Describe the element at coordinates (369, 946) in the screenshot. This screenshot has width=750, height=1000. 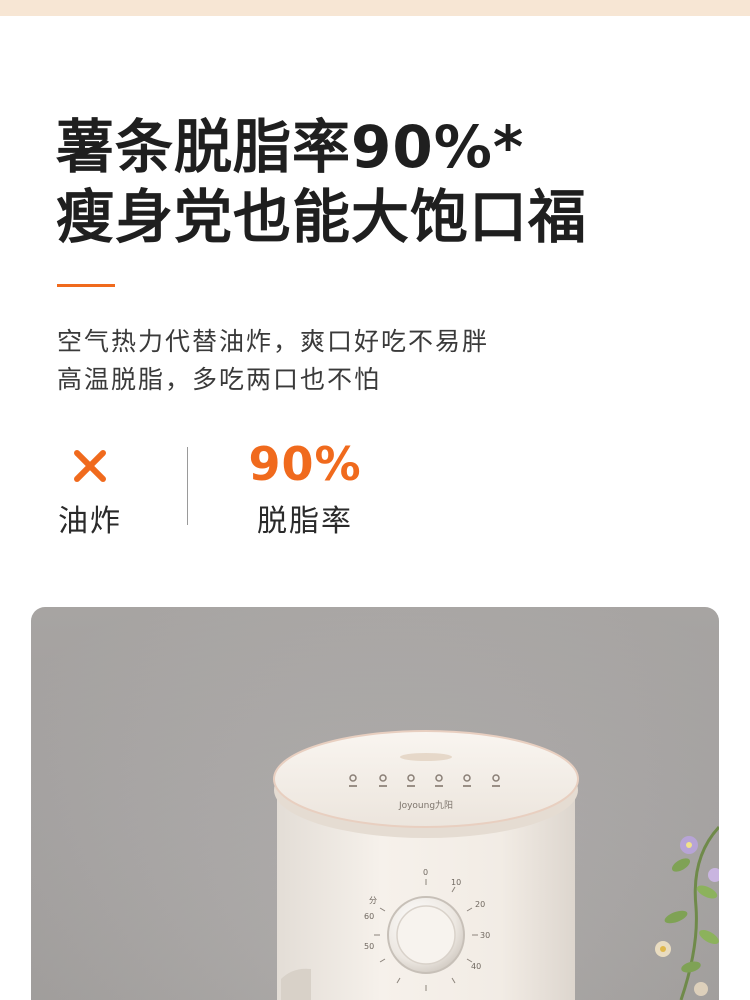
I see `dial-tick-50: 50` at that location.